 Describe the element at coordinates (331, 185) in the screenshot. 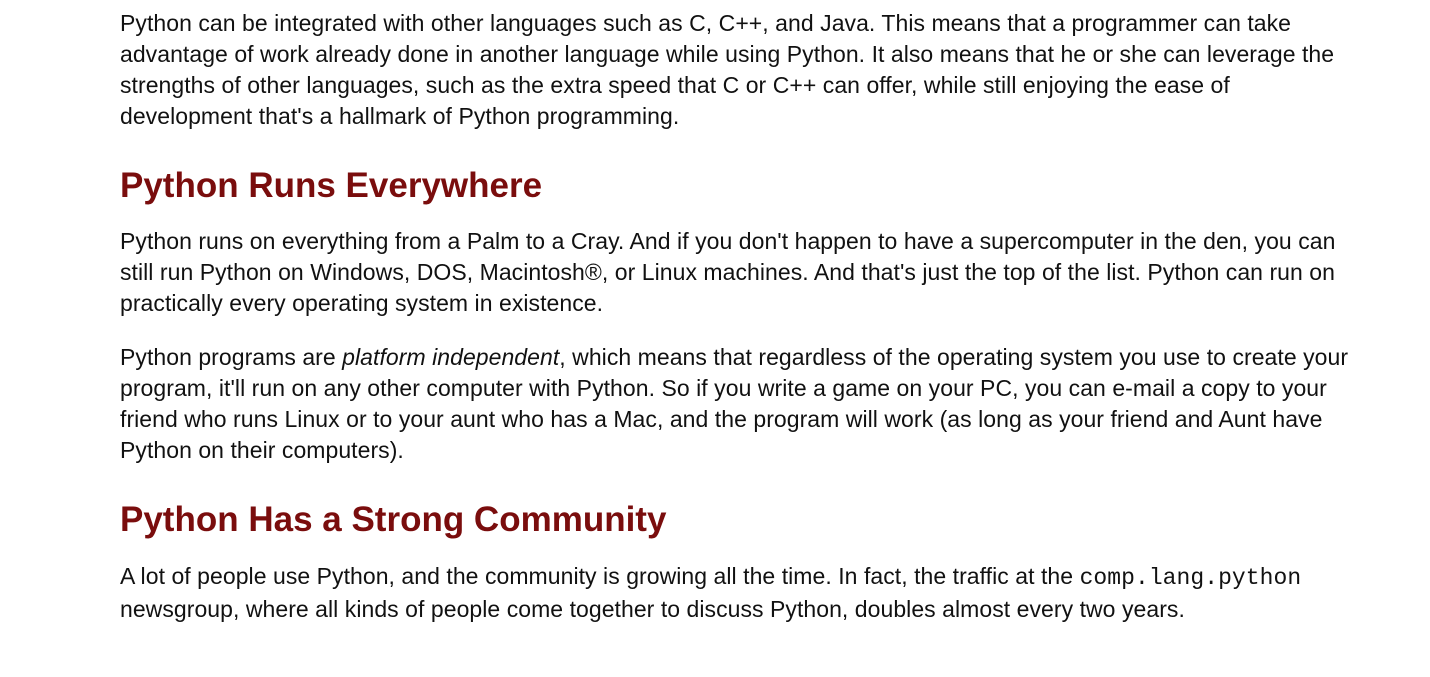

I see `heading-runs-everywhere: Python Runs Everywhere` at that location.